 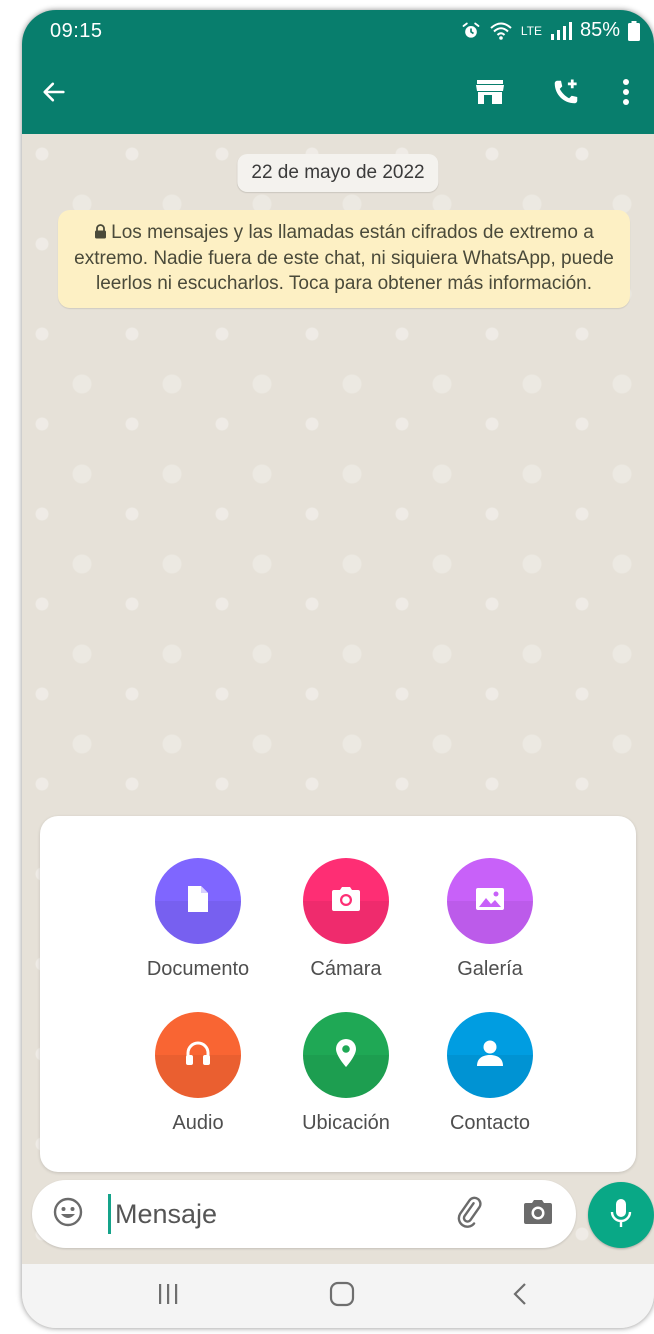 I want to click on attach-contact-circle, so click(x=490, y=1055).